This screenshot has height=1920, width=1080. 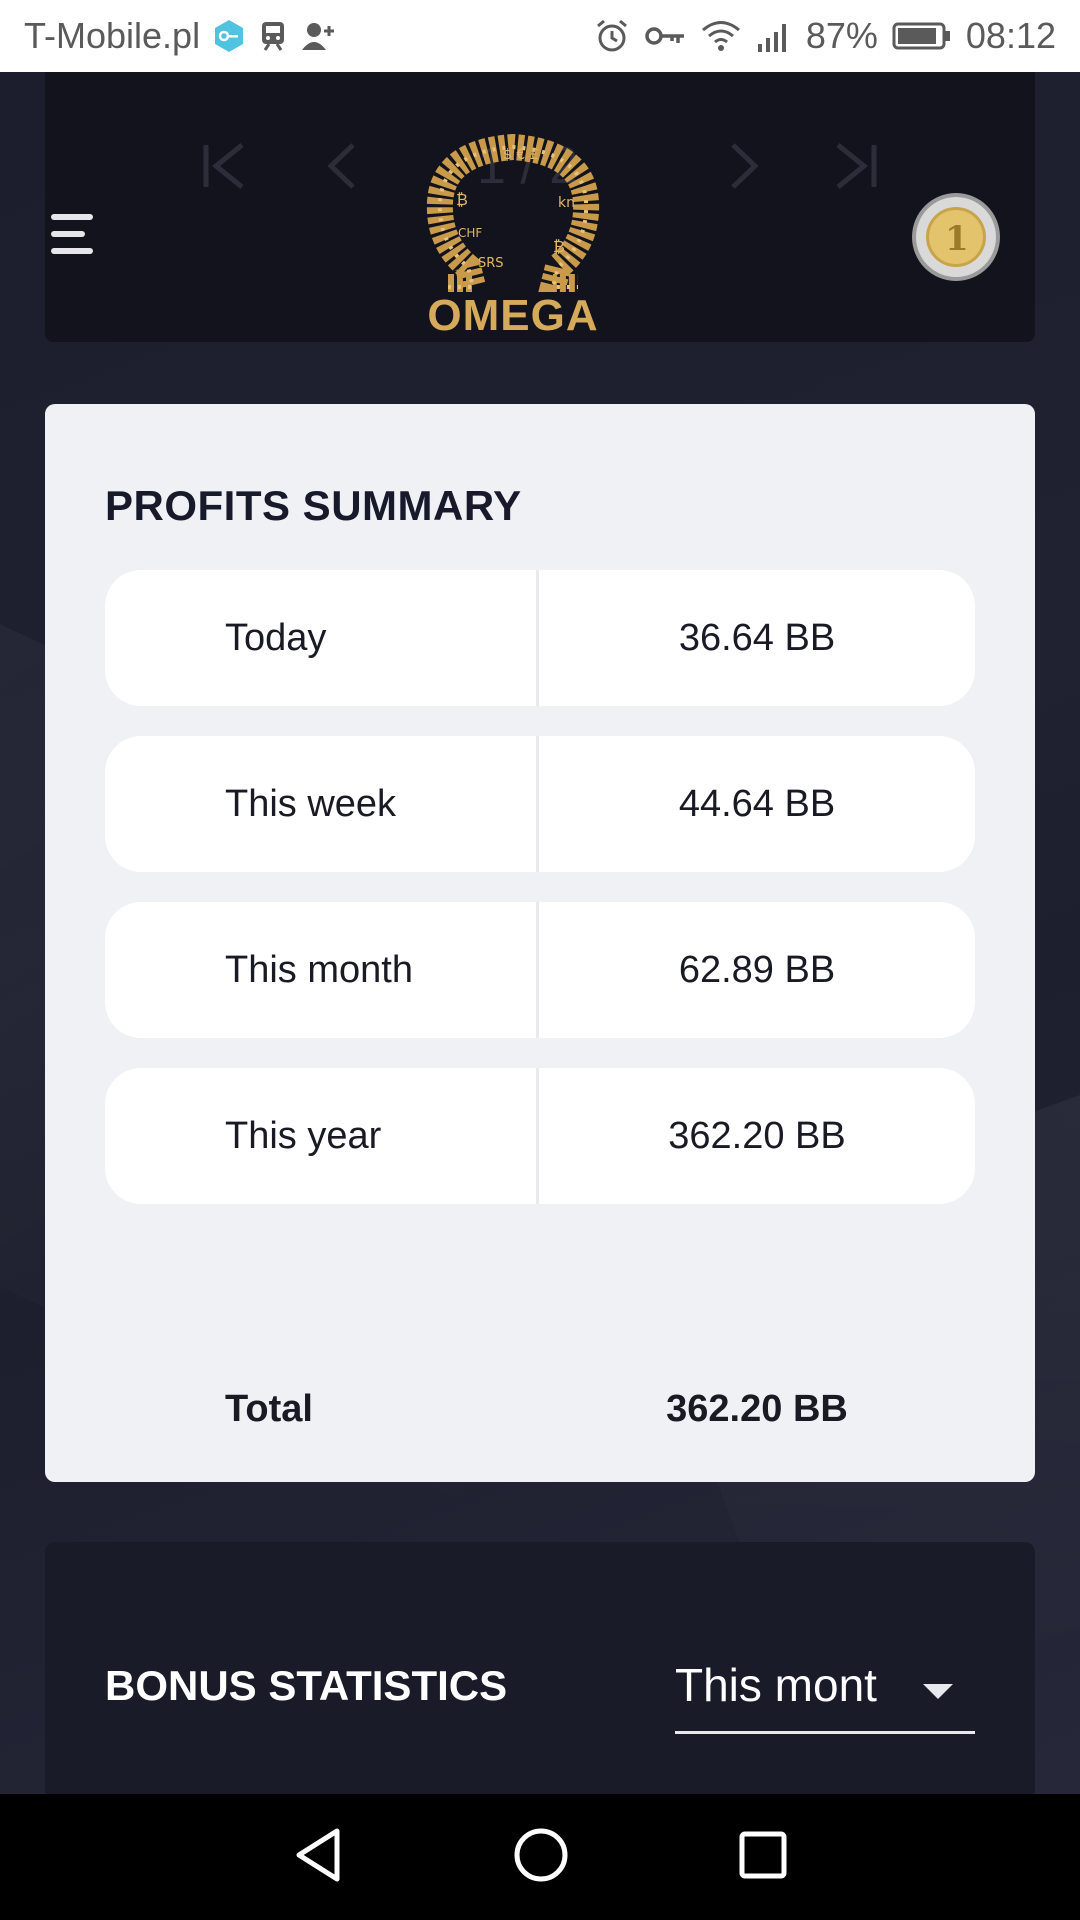 What do you see at coordinates (757, 804) in the screenshot?
I see `row-value: 44.64 BB` at bounding box center [757, 804].